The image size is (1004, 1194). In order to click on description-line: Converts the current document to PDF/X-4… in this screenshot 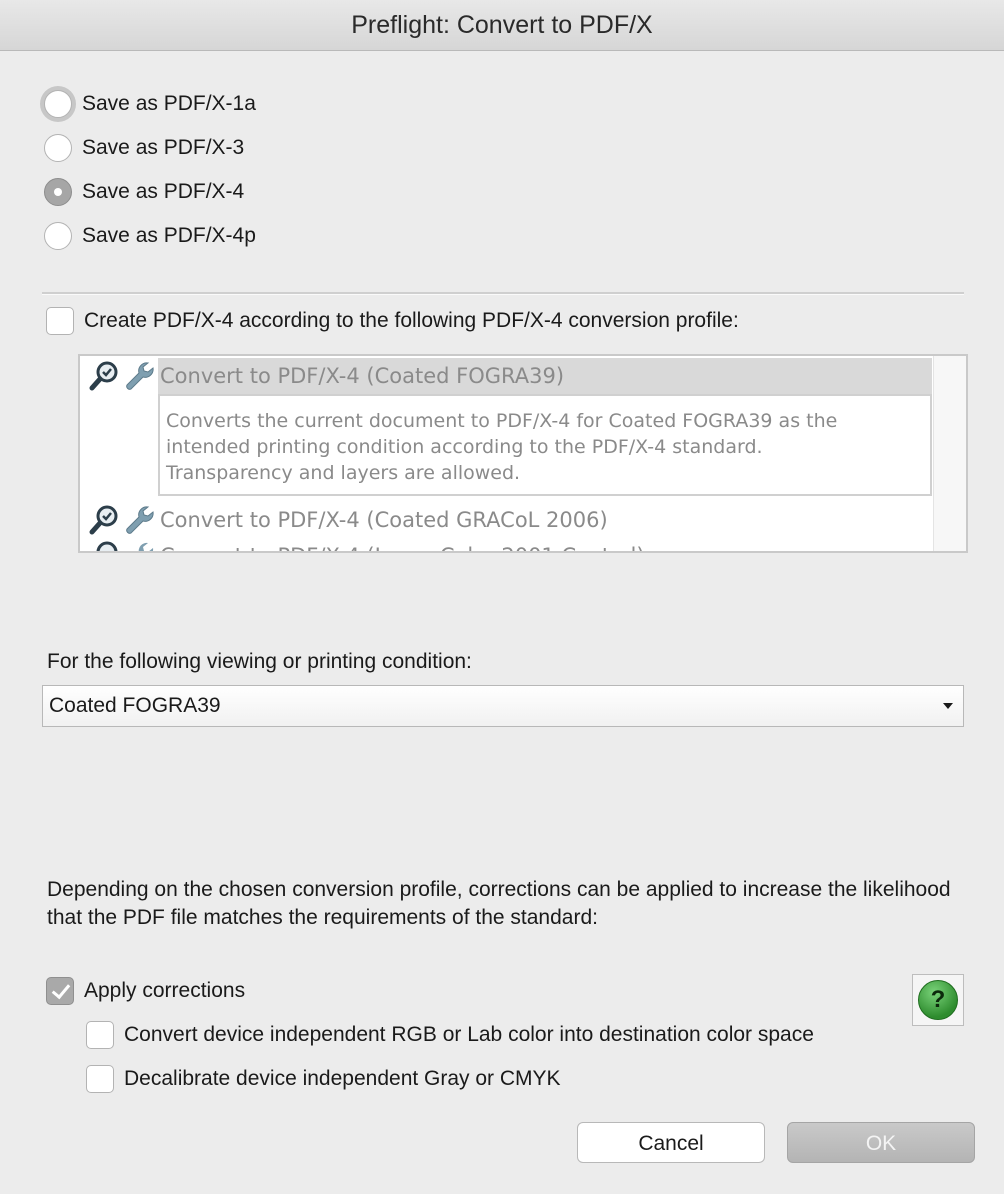, I will do `click(502, 421)`.